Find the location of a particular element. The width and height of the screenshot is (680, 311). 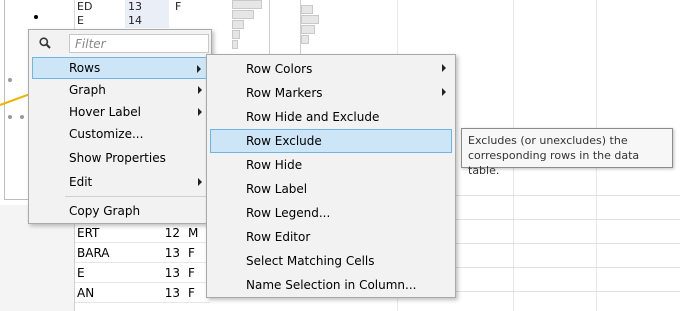

filter-row is located at coordinates (120, 43).